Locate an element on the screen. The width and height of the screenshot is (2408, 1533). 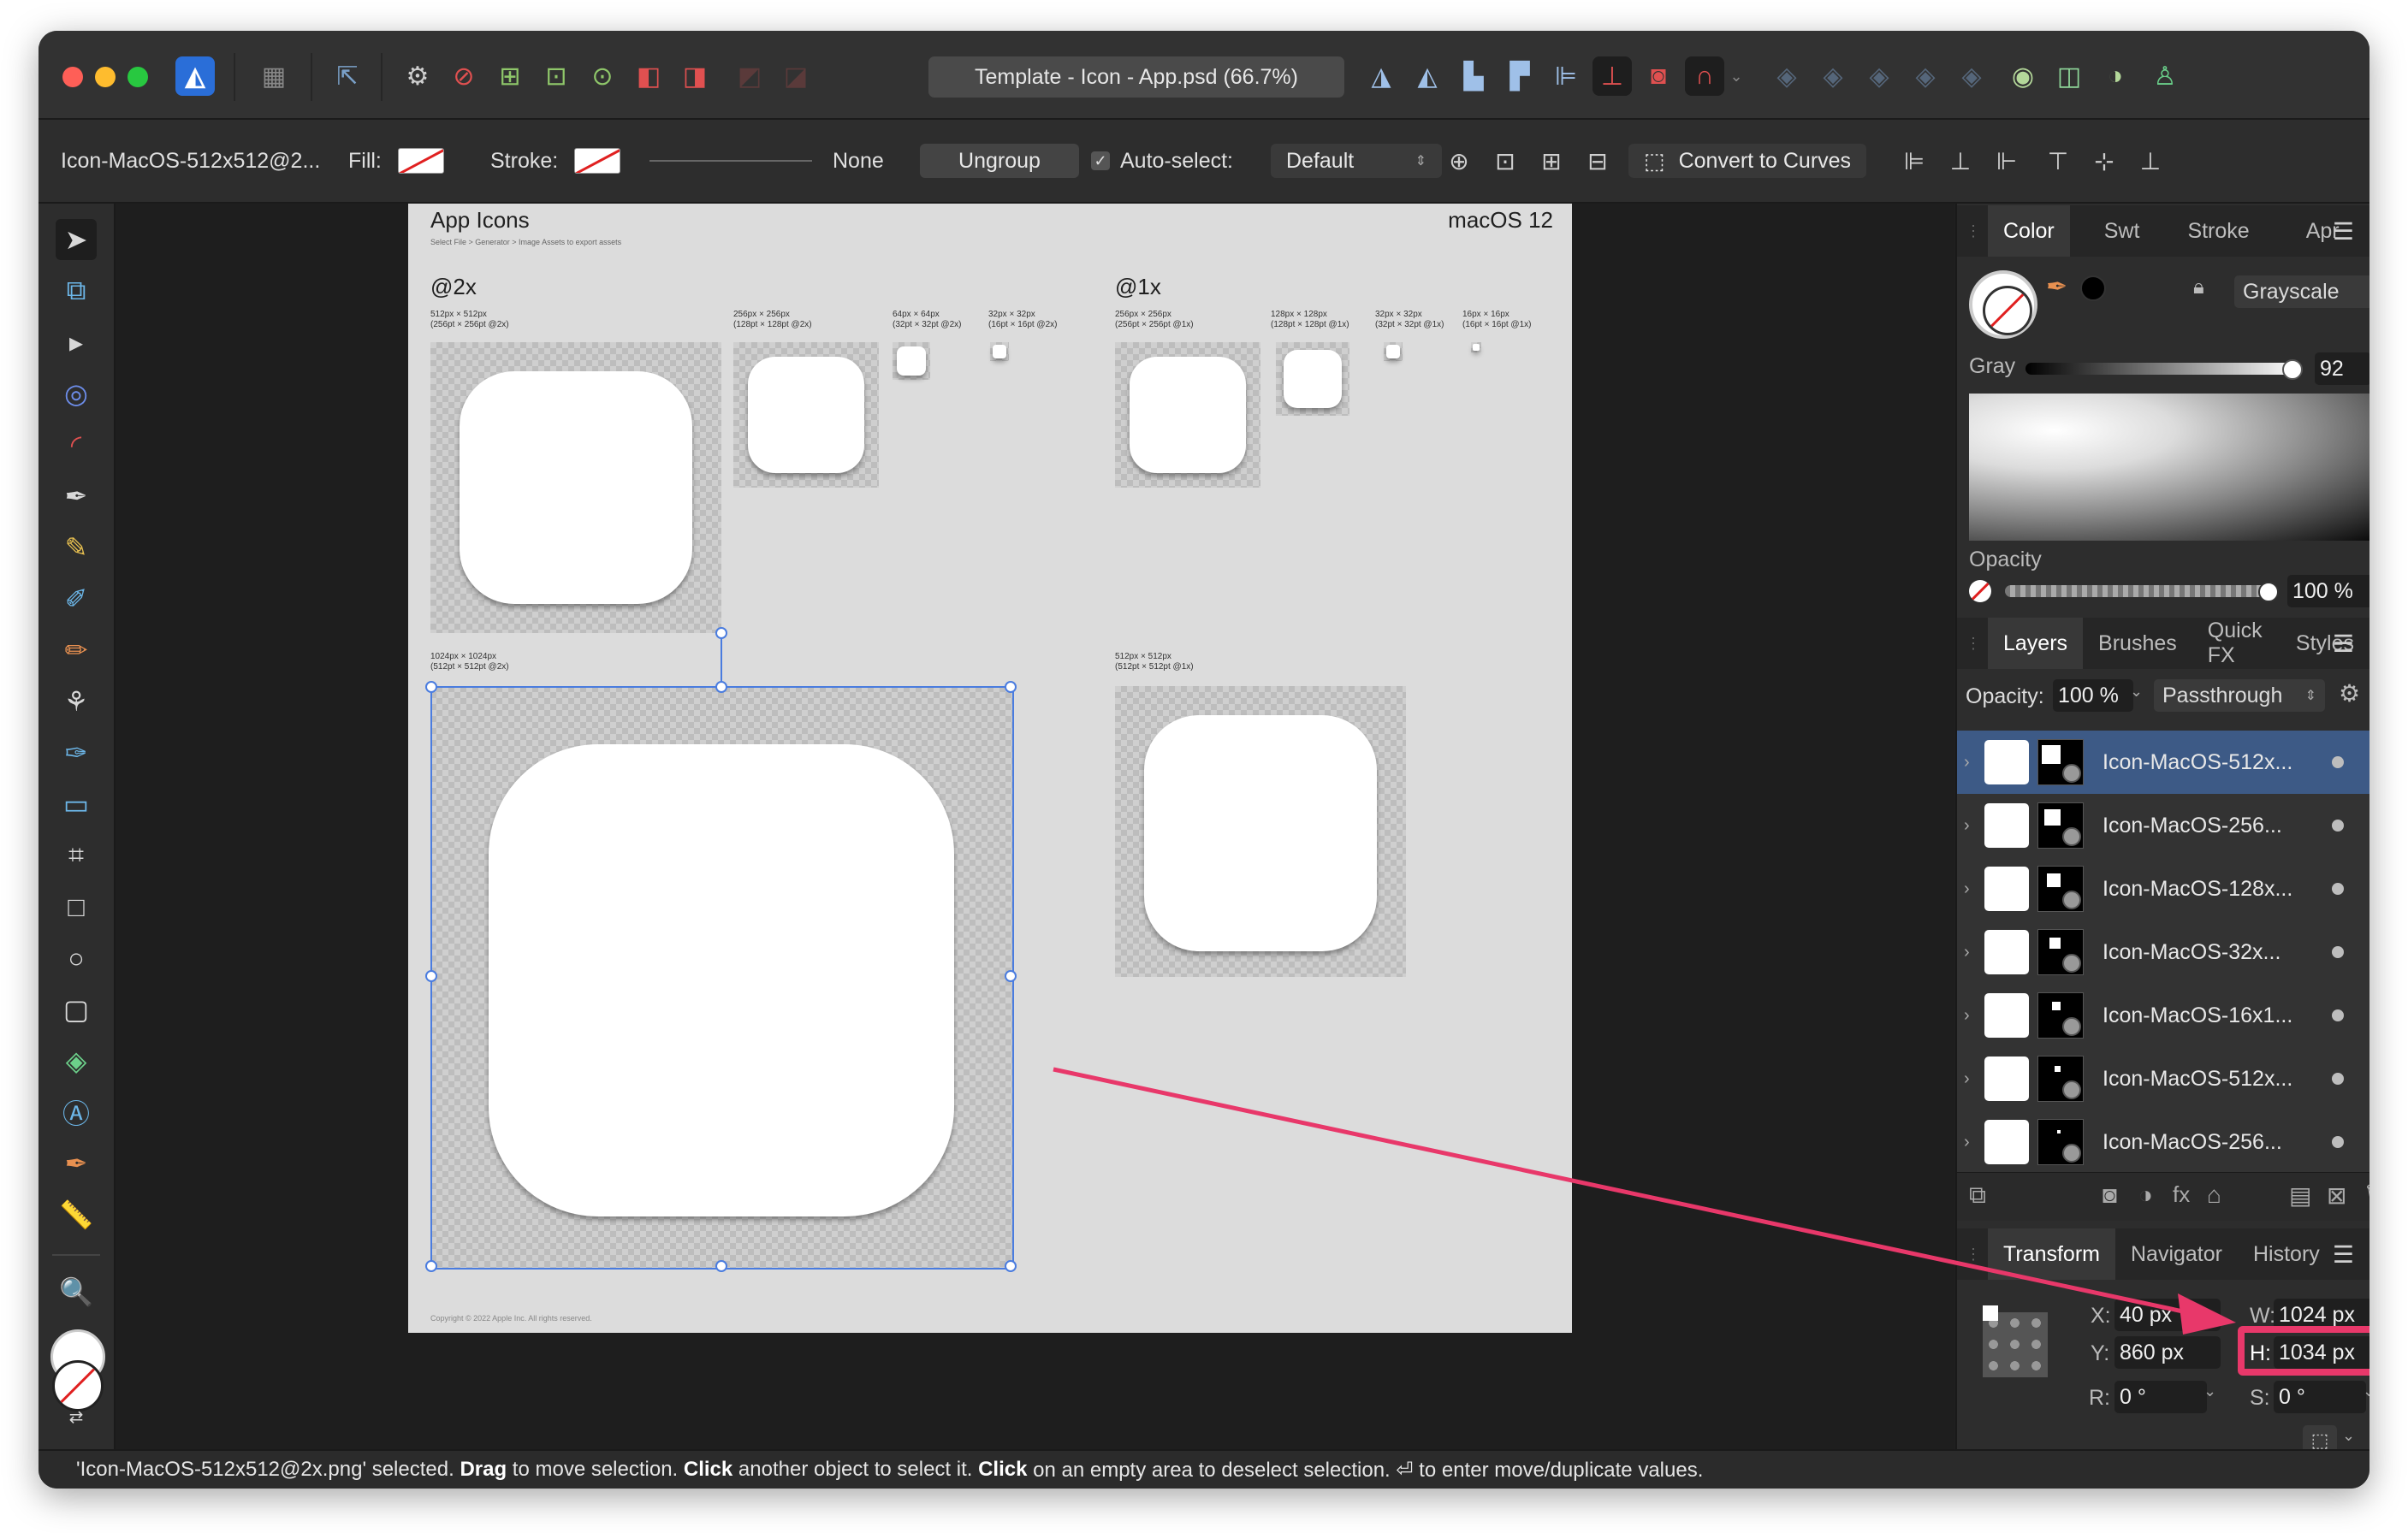
r-dropdown-chevron-icon: ⌄ is located at coordinates (2209, 1391).